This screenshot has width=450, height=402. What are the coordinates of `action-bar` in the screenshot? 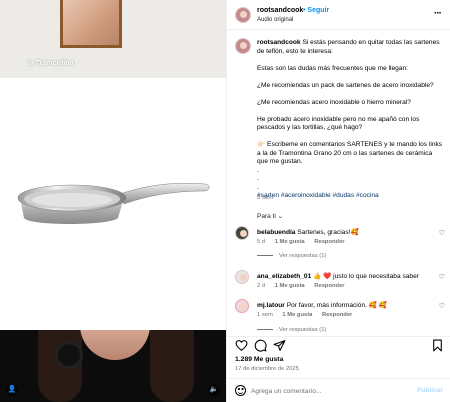 It's located at (338, 344).